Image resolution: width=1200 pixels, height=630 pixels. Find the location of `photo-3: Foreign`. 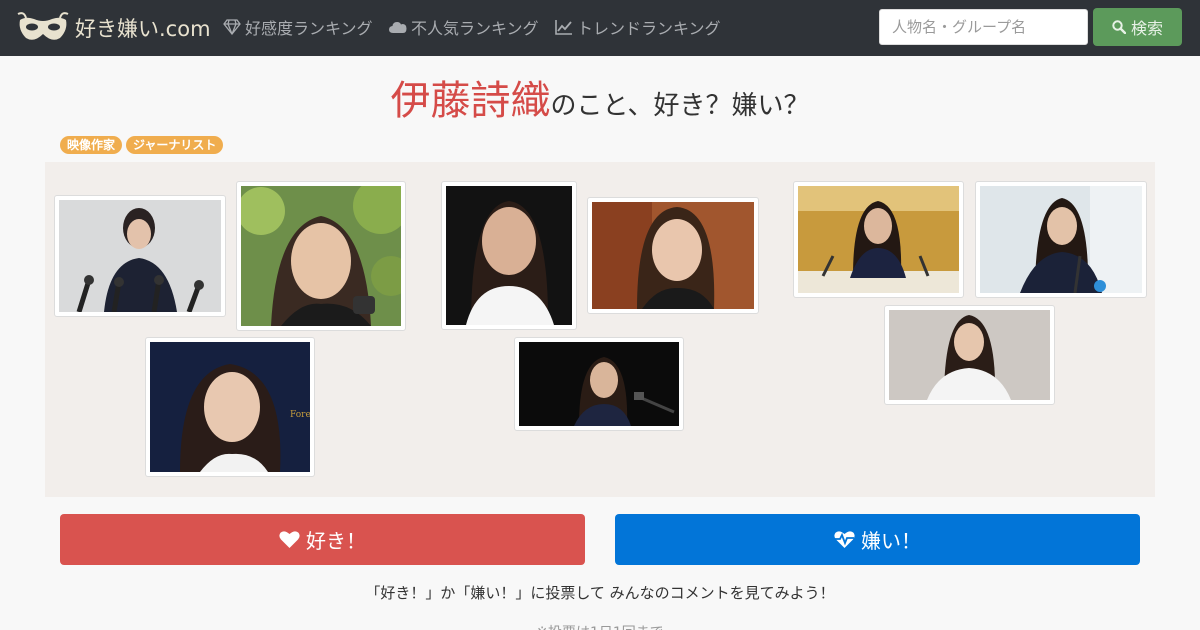

photo-3: Foreign is located at coordinates (230, 407).